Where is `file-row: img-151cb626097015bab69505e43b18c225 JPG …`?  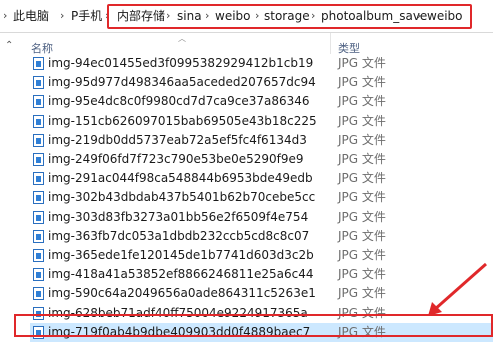
file-row: img-151cb626097015bab69505e43b18c225 JPG … is located at coordinates (261, 121).